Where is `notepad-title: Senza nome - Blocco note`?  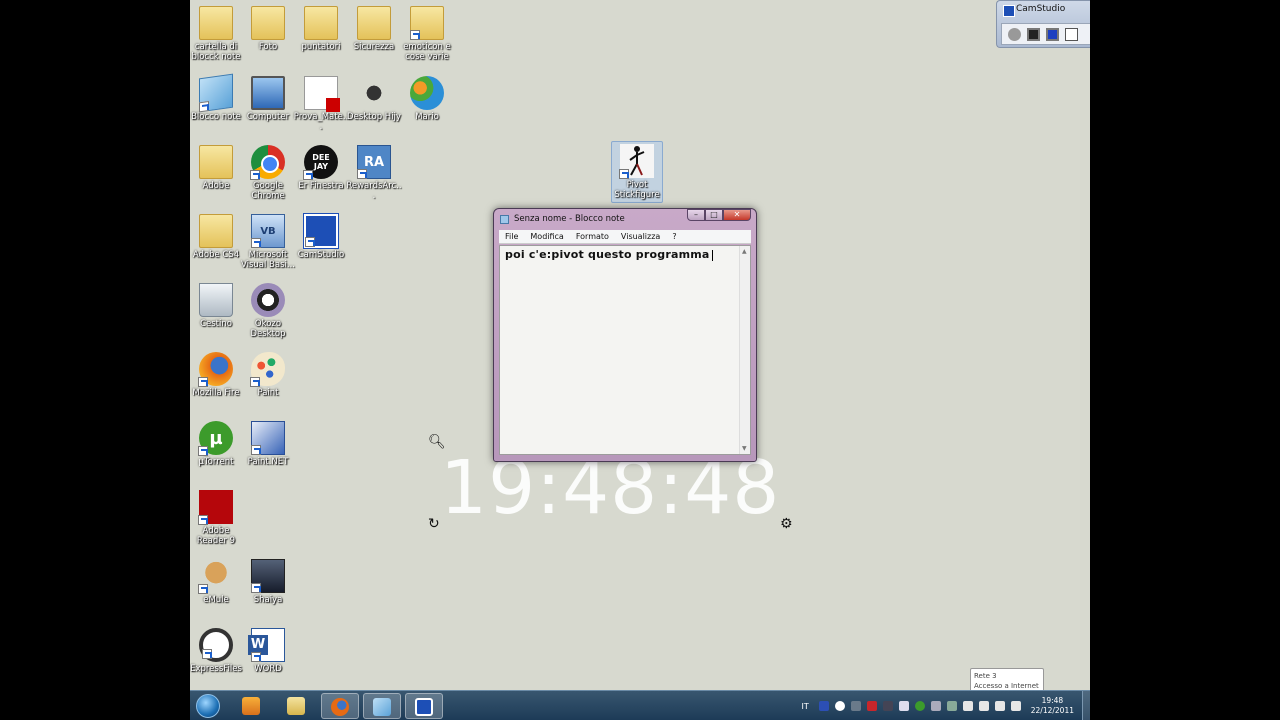
notepad-title: Senza nome - Blocco note is located at coordinates (569, 219).